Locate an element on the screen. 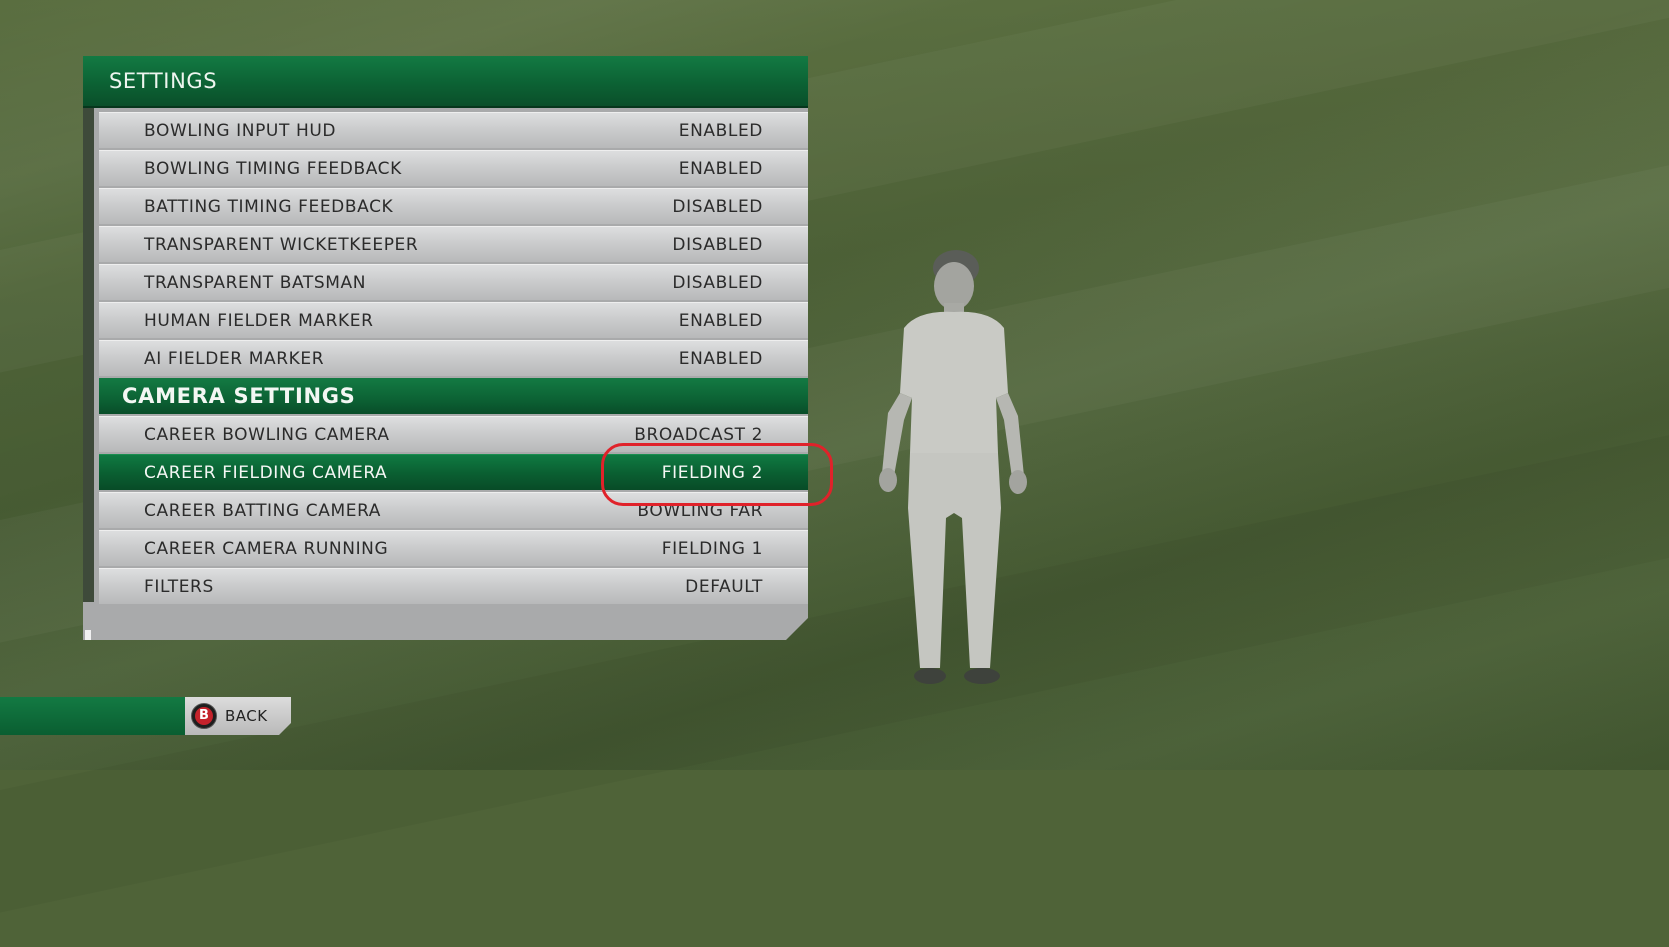 The height and width of the screenshot is (947, 1669). section-title: CAMERA SETTINGS is located at coordinates (239, 396).